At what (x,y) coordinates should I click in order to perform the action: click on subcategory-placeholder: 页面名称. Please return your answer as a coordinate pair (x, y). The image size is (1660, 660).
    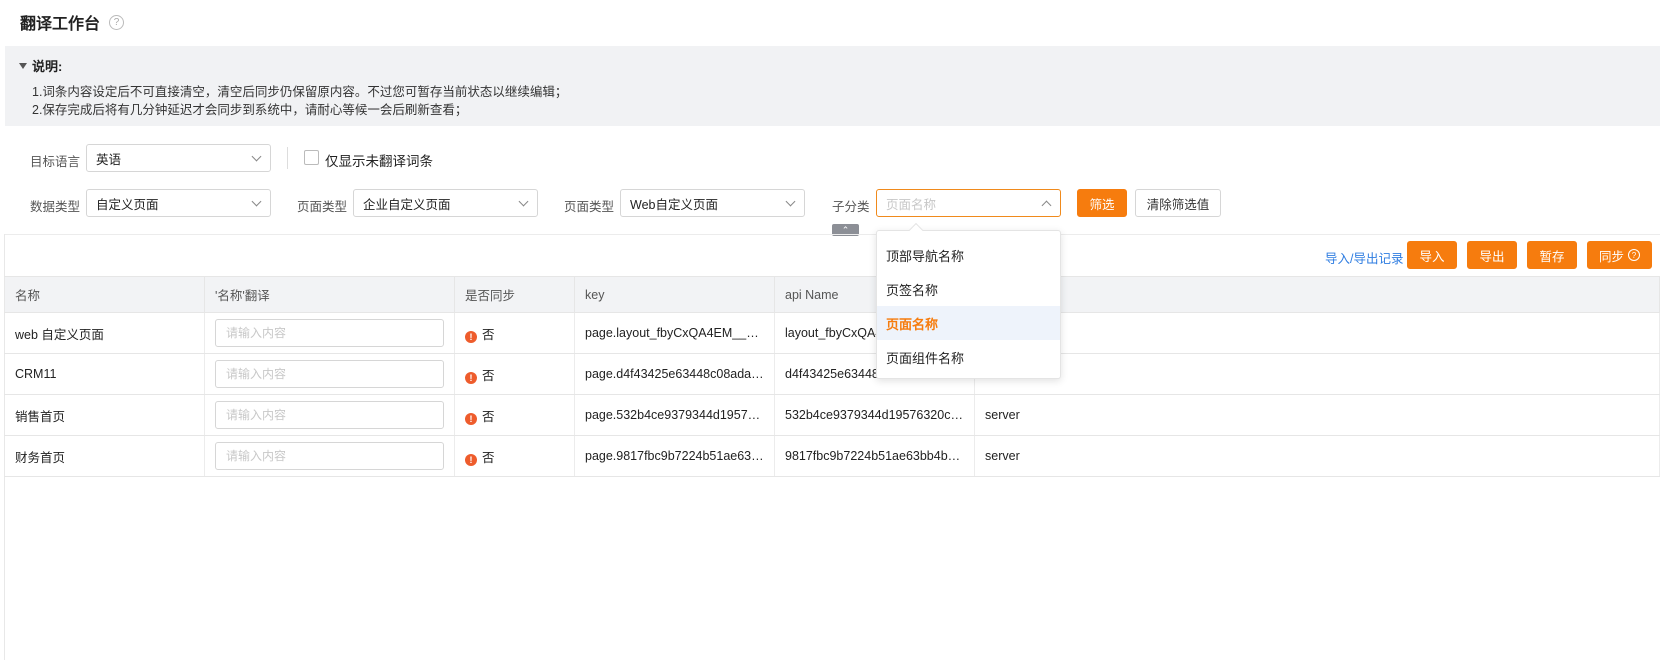
    Looking at the image, I should click on (911, 204).